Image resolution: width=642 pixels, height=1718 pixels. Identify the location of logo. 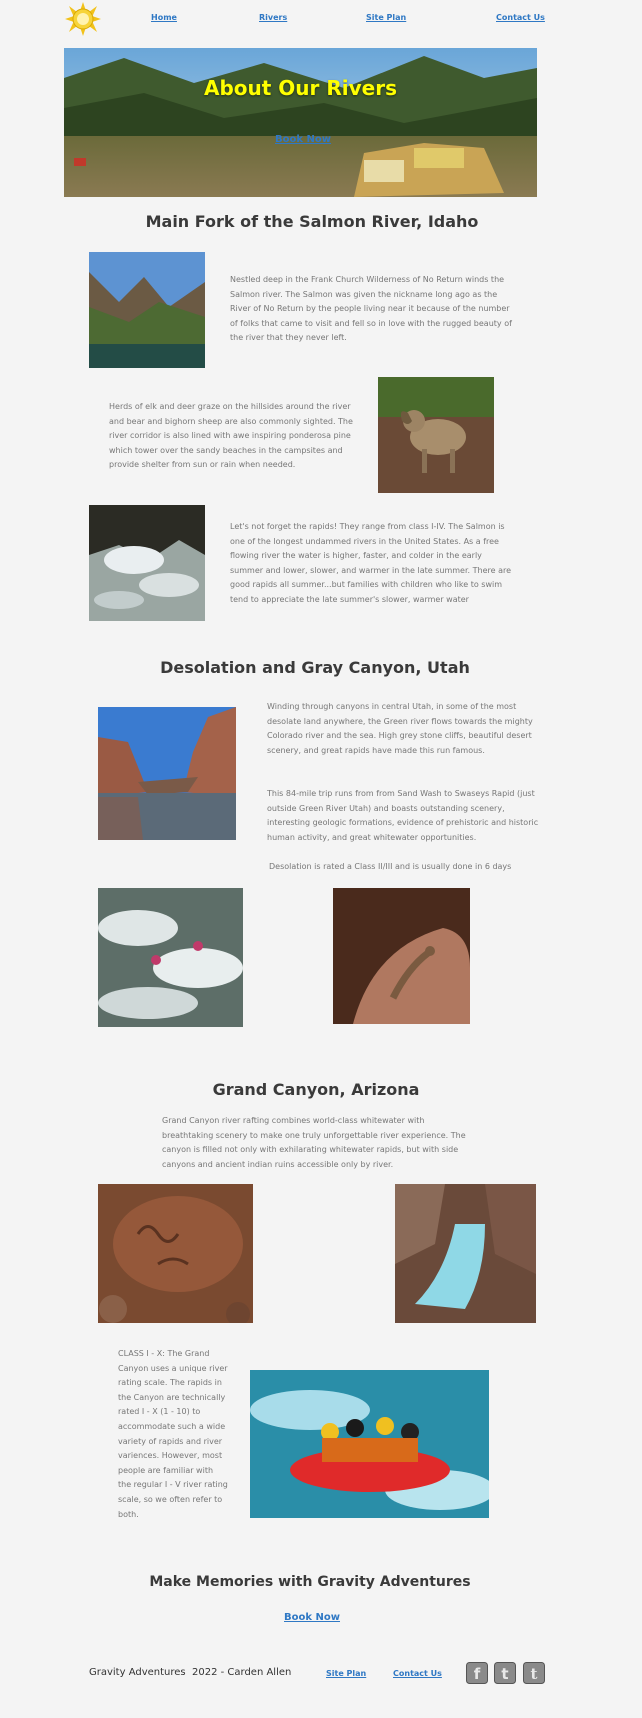
(83, 19).